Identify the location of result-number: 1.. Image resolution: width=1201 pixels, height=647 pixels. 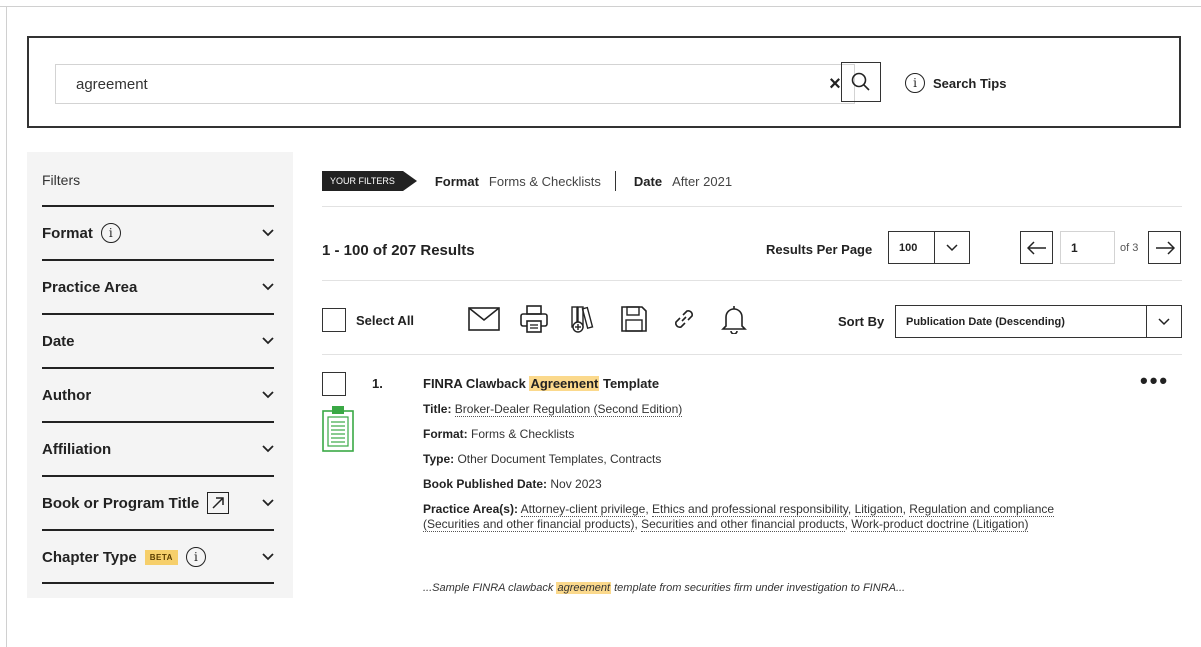
(377, 383).